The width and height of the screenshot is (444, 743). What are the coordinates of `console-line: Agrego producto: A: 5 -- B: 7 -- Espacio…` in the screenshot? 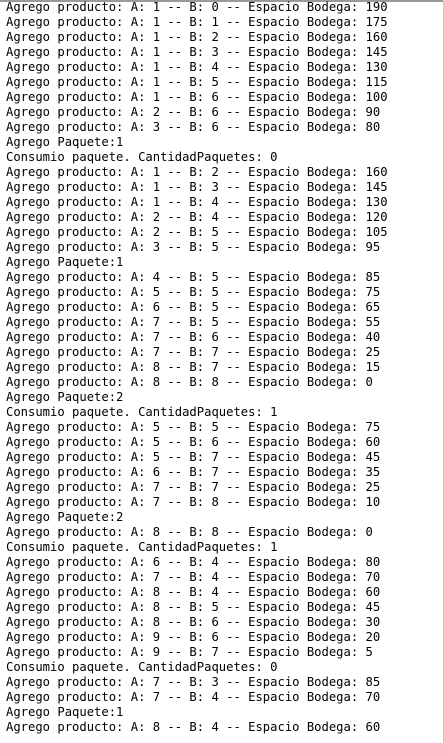 It's located at (193, 457).